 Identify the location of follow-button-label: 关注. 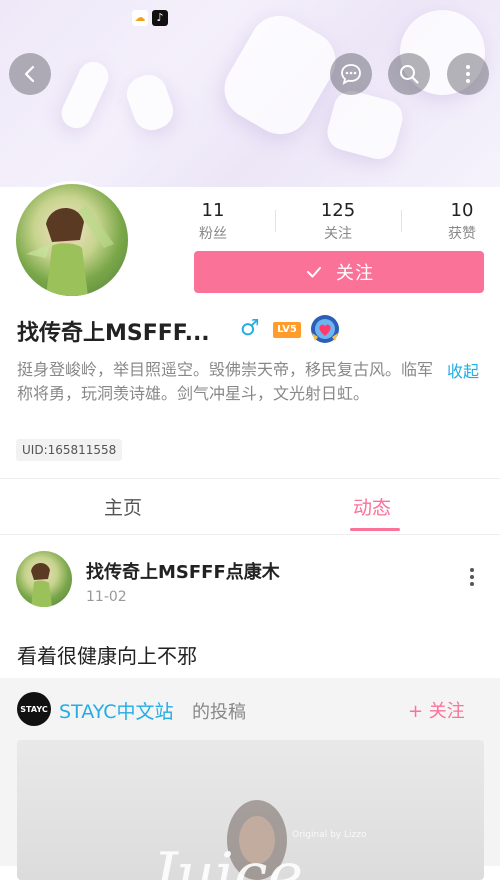
(355, 273).